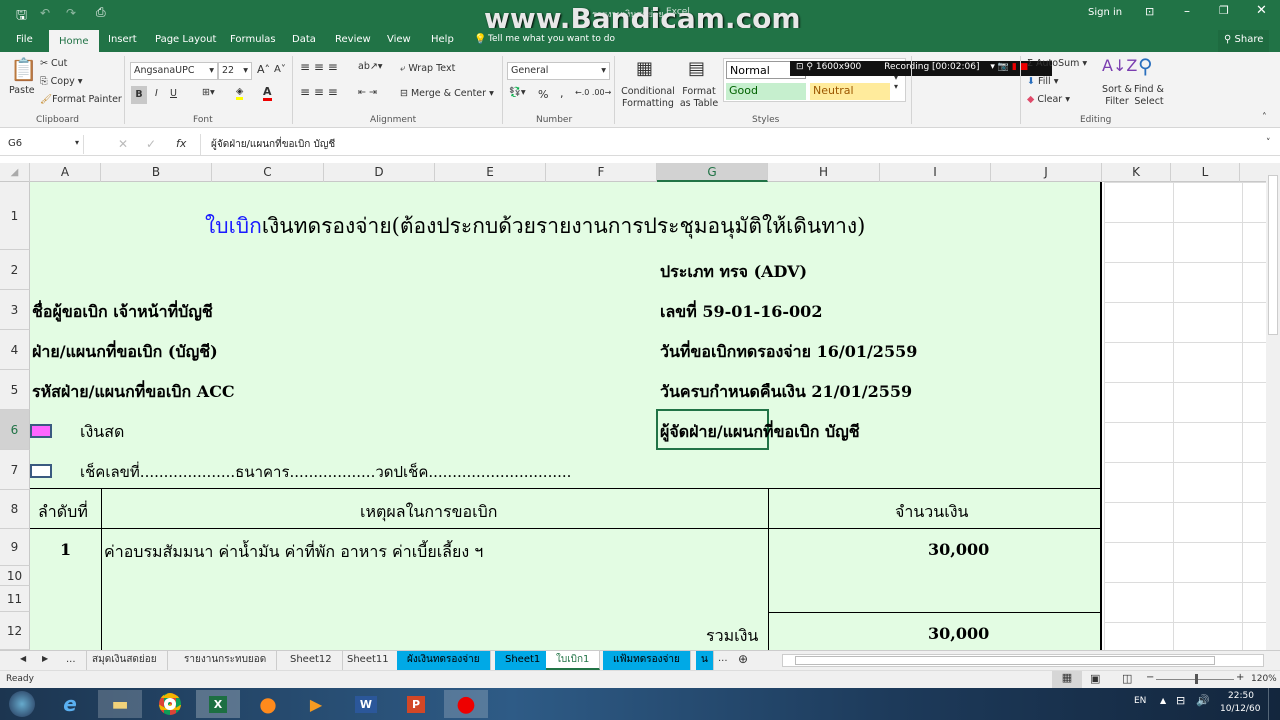  I want to click on find-select-button: Find & Select, so click(1149, 96).